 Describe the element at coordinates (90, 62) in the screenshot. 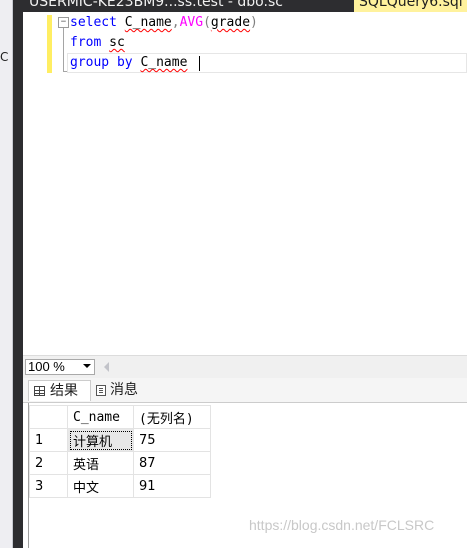

I see `keyword-group: group` at that location.